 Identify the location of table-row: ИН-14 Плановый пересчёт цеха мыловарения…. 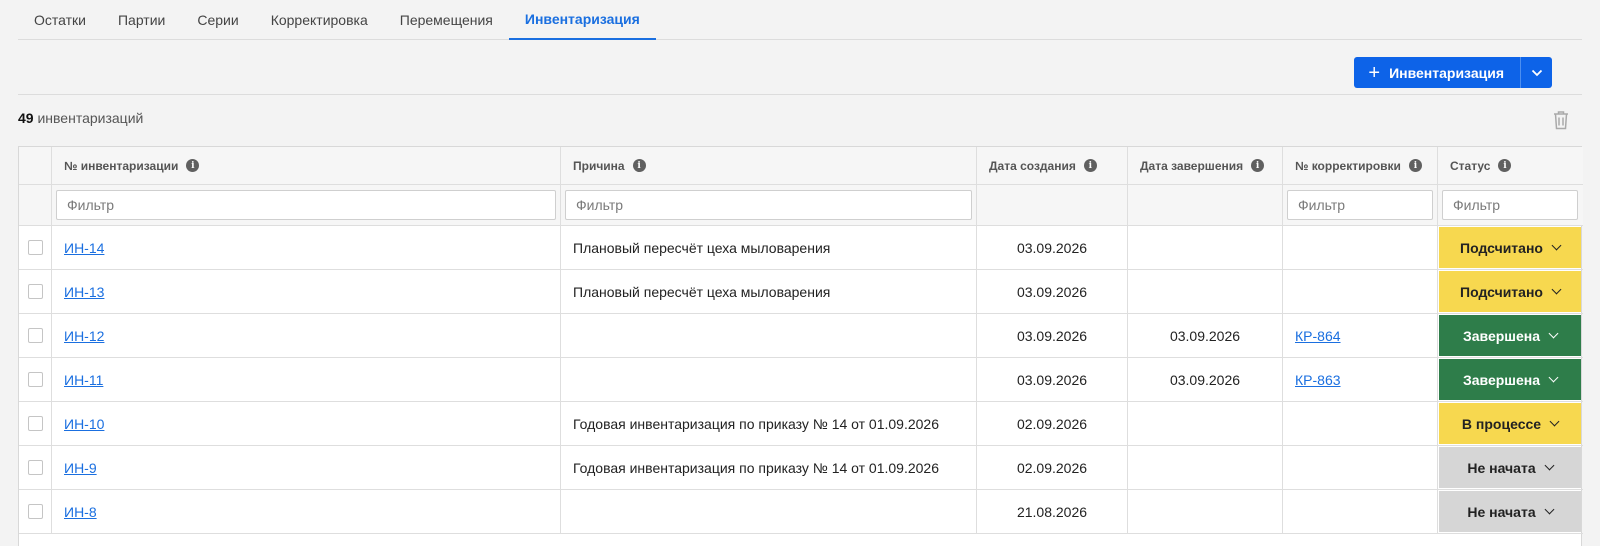
(801, 248).